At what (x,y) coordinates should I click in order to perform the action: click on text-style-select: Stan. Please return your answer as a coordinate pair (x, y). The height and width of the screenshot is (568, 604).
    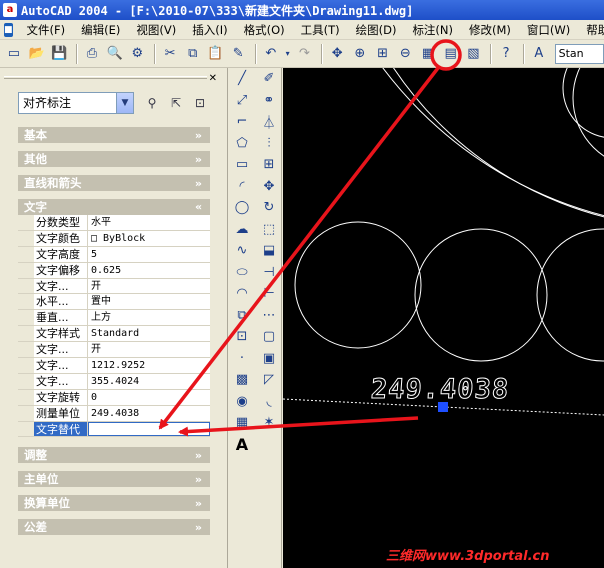
    Looking at the image, I should click on (579, 53).